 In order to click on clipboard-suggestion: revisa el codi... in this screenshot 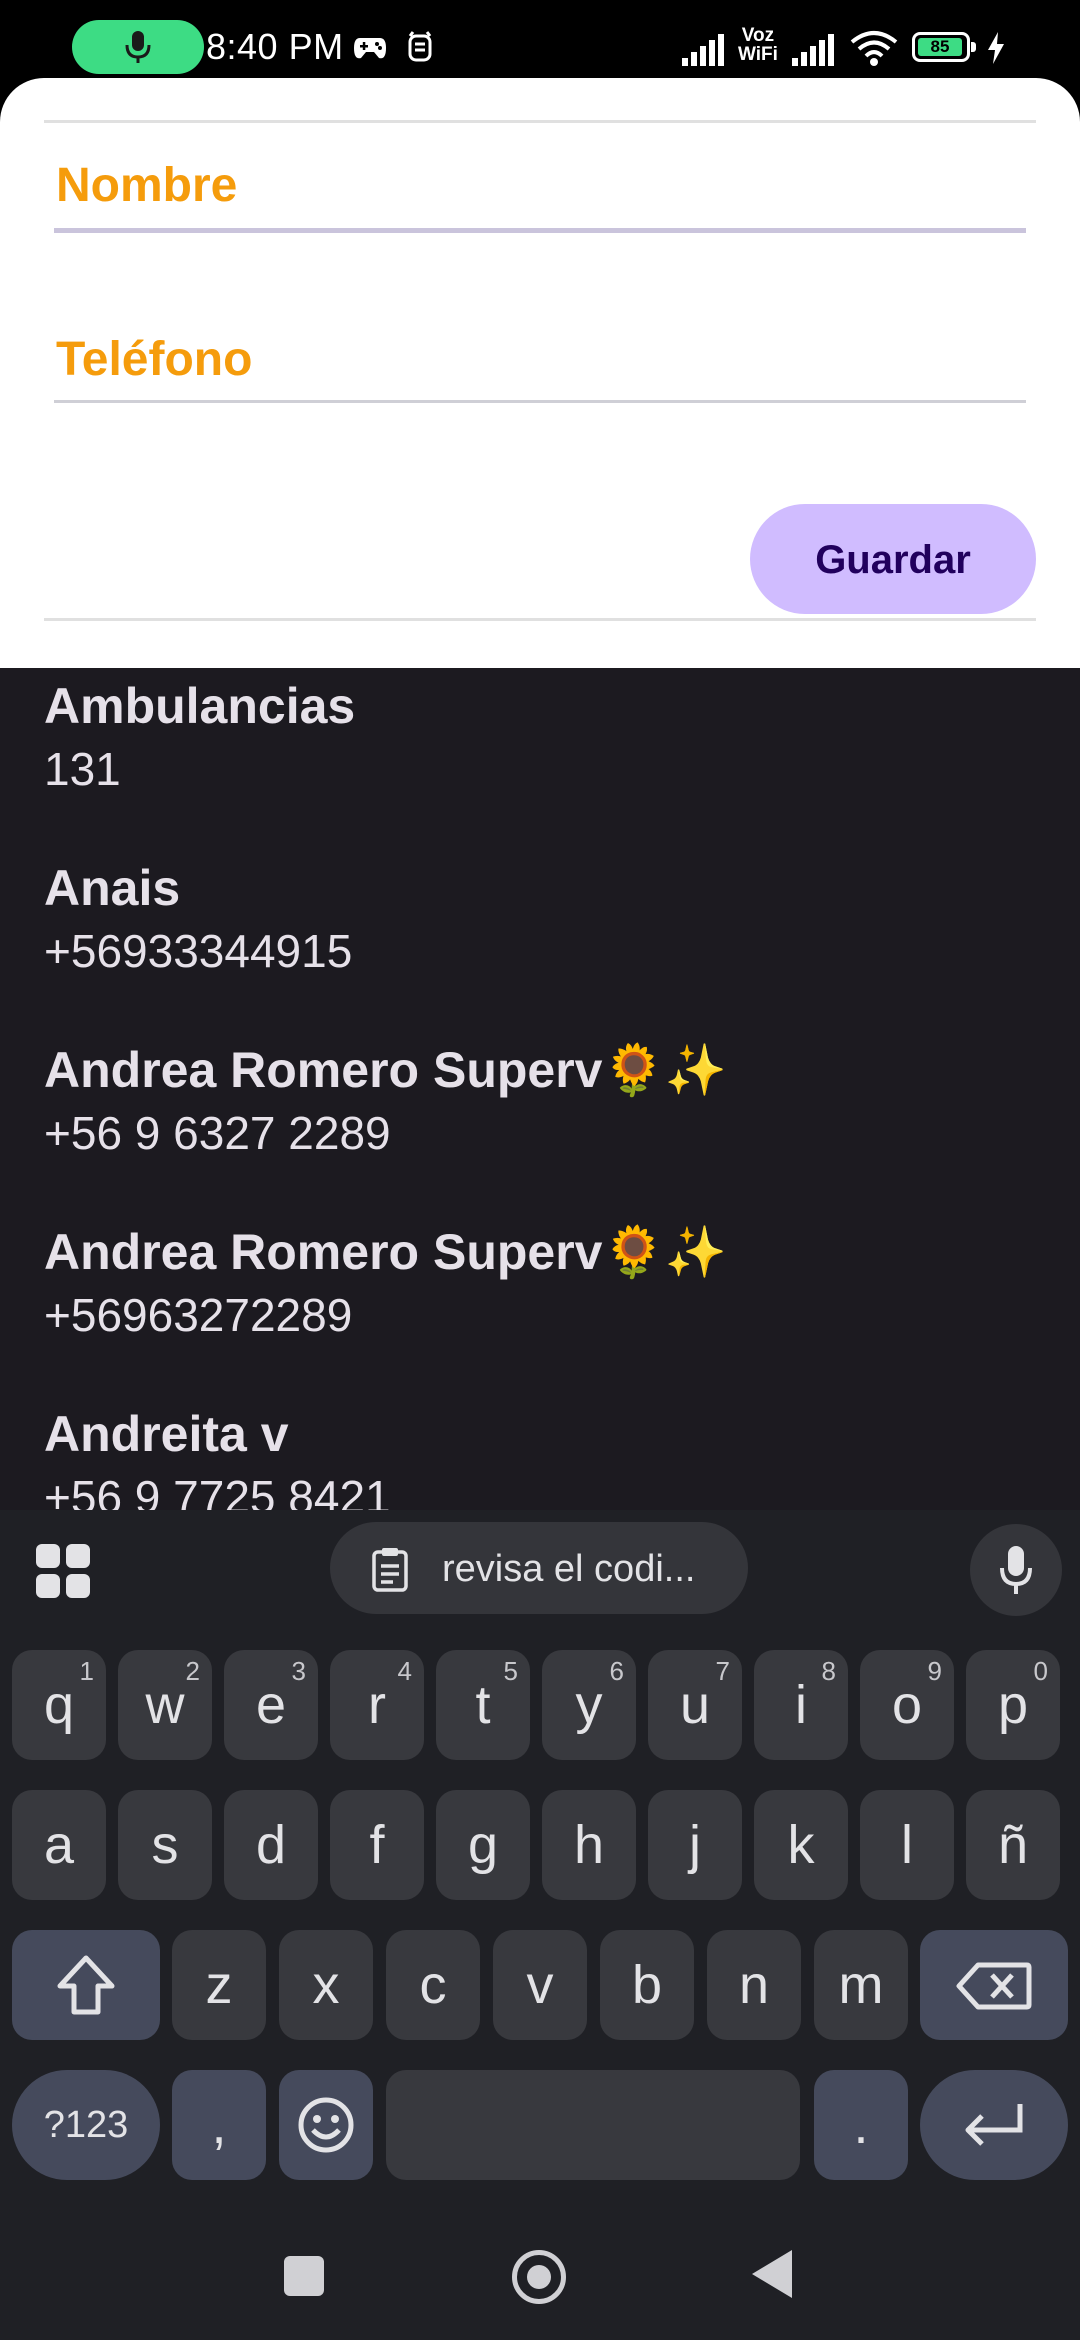, I will do `click(539, 1568)`.